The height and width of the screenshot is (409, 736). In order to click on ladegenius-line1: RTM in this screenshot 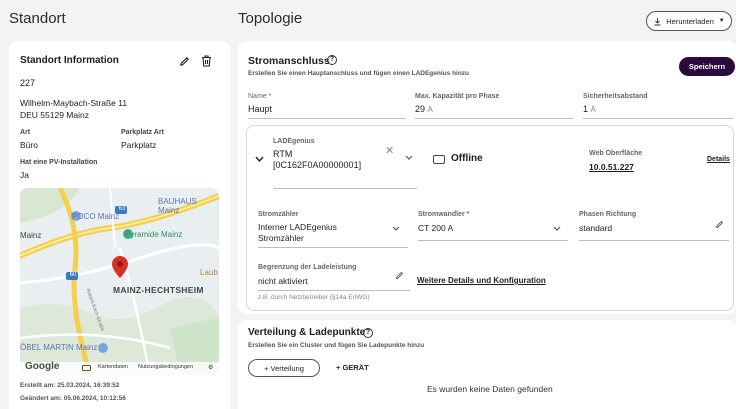, I will do `click(282, 154)`.